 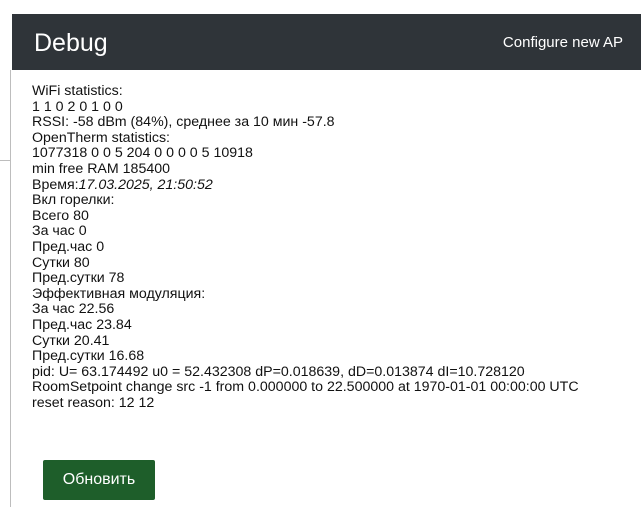 What do you see at coordinates (93, 402) in the screenshot?
I see `reset-reason-line: reset reason: 12 12` at bounding box center [93, 402].